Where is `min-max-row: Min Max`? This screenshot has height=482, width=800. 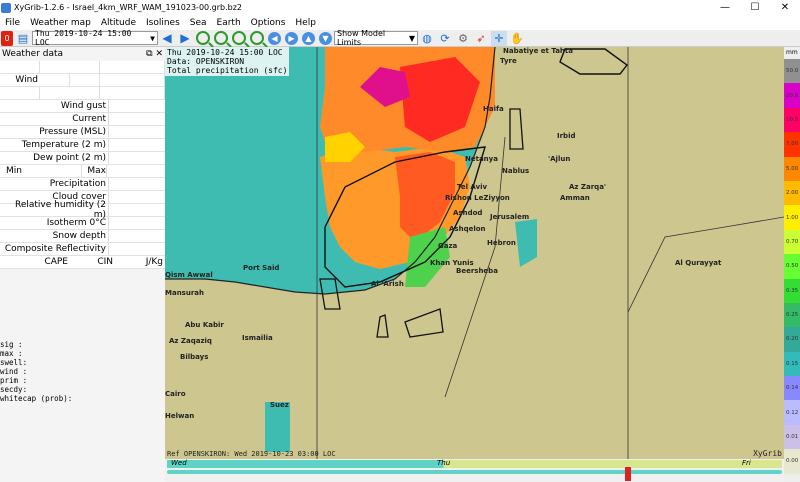
min-max-row: Min Max is located at coordinates (82, 171).